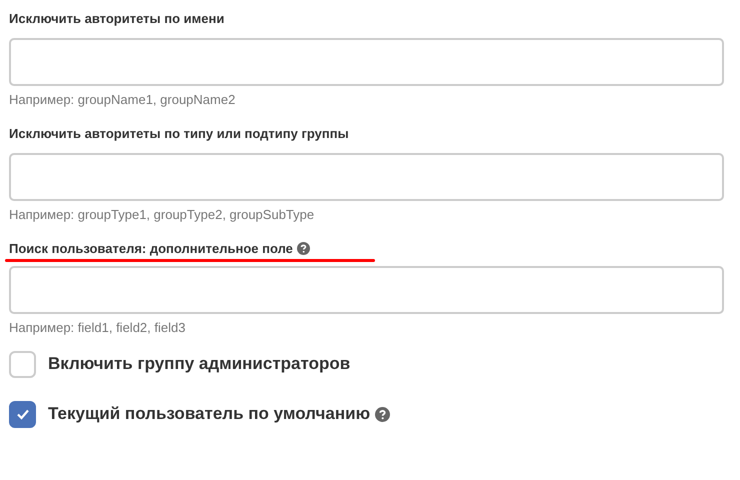  What do you see at coordinates (199, 364) in the screenshot?
I see `checkbox-label: Включить группу администраторов` at bounding box center [199, 364].